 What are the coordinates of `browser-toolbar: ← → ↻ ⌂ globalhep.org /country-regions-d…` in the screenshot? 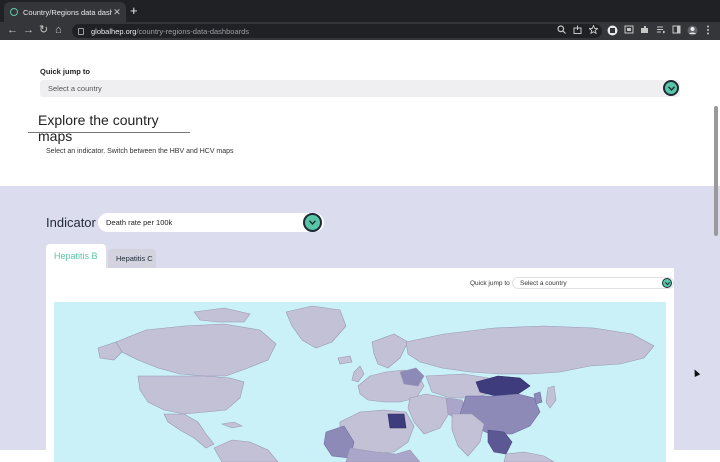 It's located at (360, 31).